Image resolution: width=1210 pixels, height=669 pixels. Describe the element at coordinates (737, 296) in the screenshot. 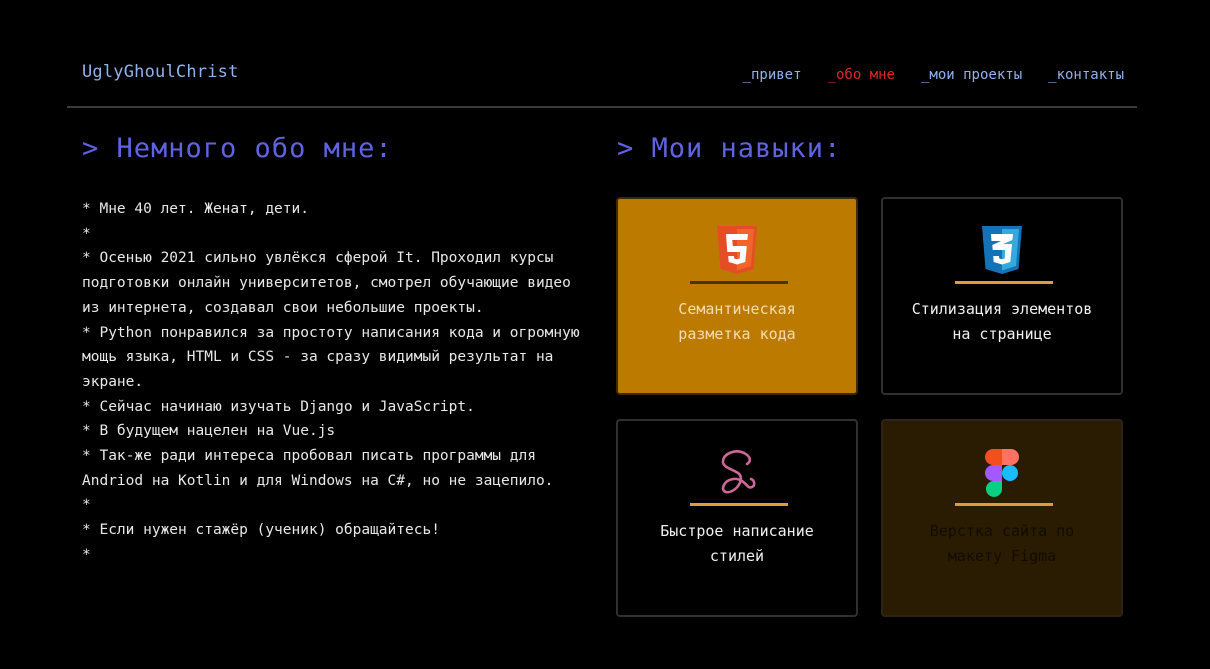

I see `skill-card-html: Семантическая разметка кода` at that location.